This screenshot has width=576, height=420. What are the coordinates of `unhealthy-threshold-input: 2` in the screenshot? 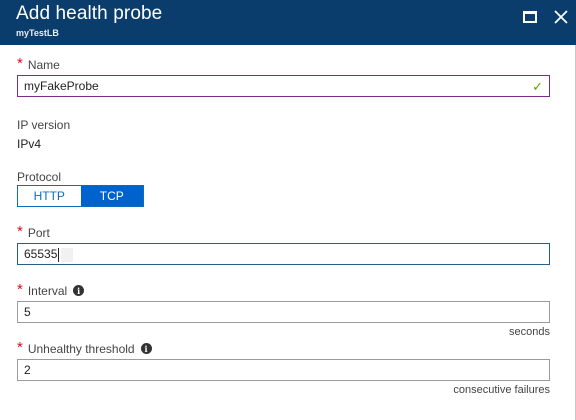 It's located at (283, 370).